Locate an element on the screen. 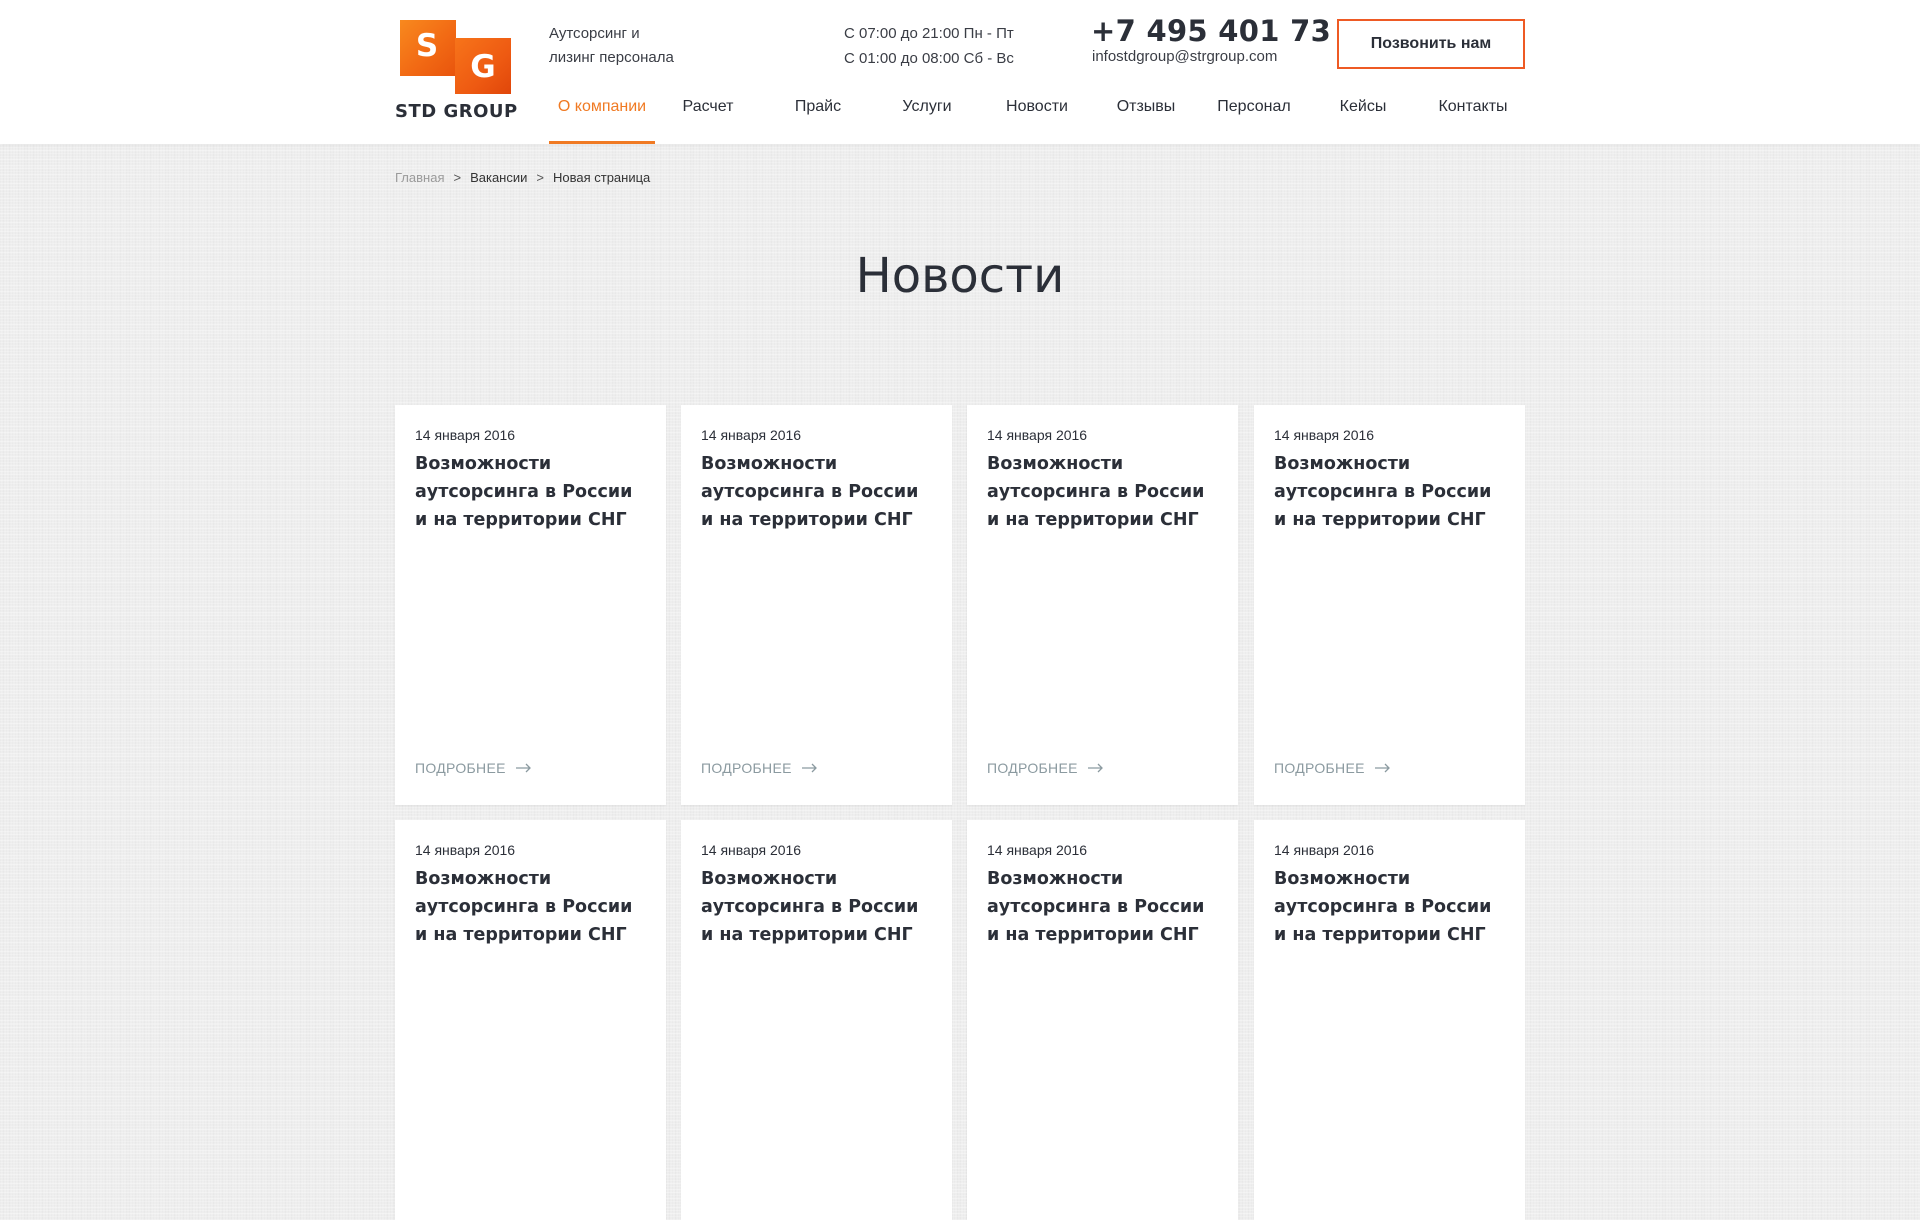  tagline-line-2: лизинг персонала is located at coordinates (611, 57).